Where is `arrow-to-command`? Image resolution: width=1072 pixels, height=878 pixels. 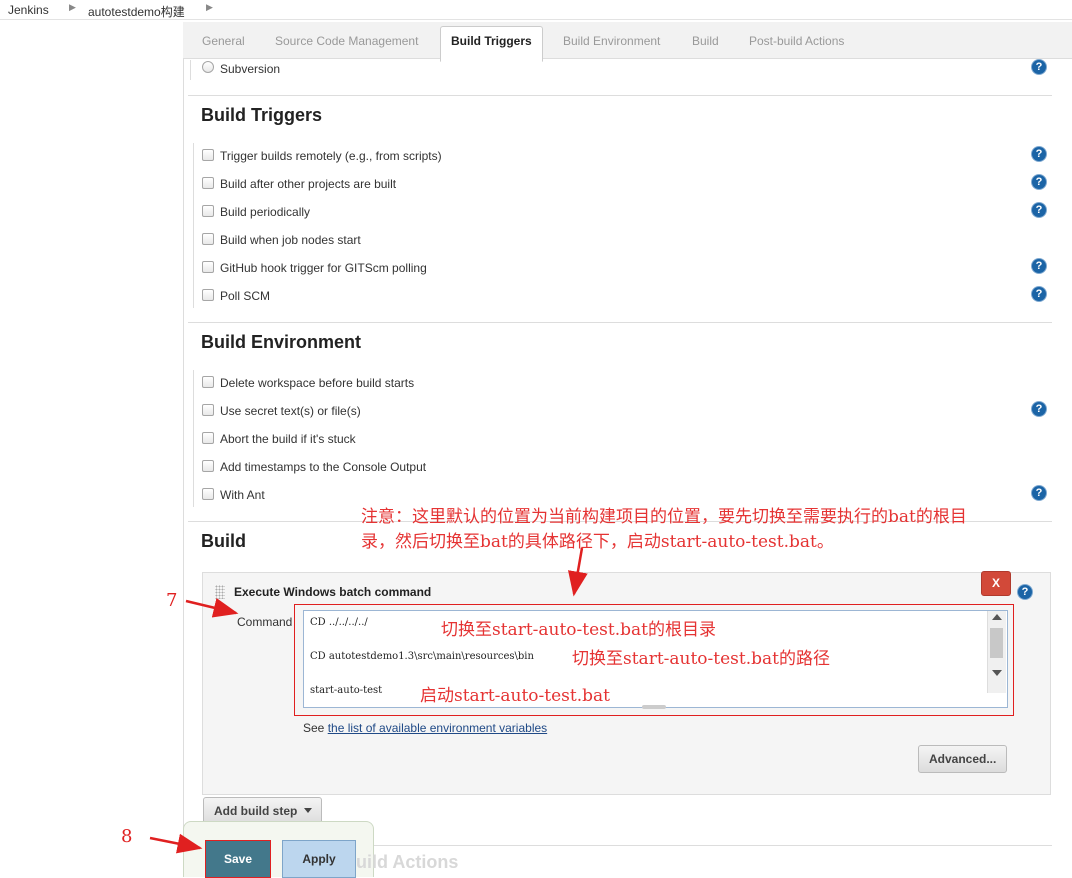 arrow-to-command is located at coordinates (212, 608).